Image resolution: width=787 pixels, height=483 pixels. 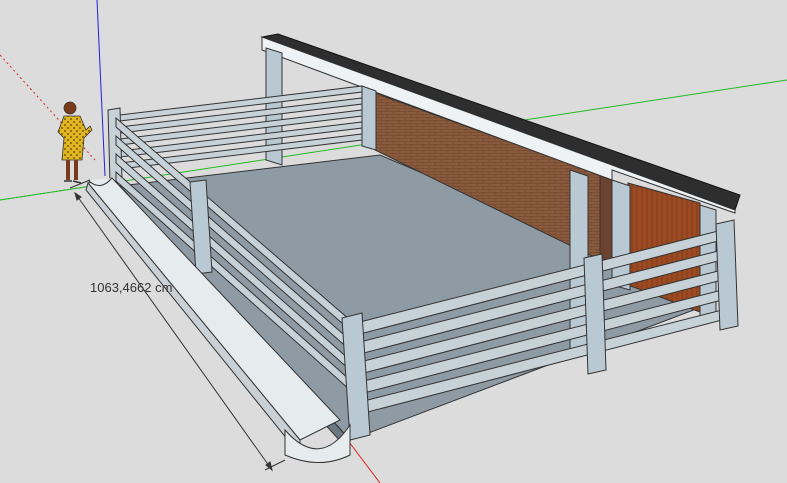 I want to click on dimension-label: 1063,4662 cm, so click(x=131, y=287).